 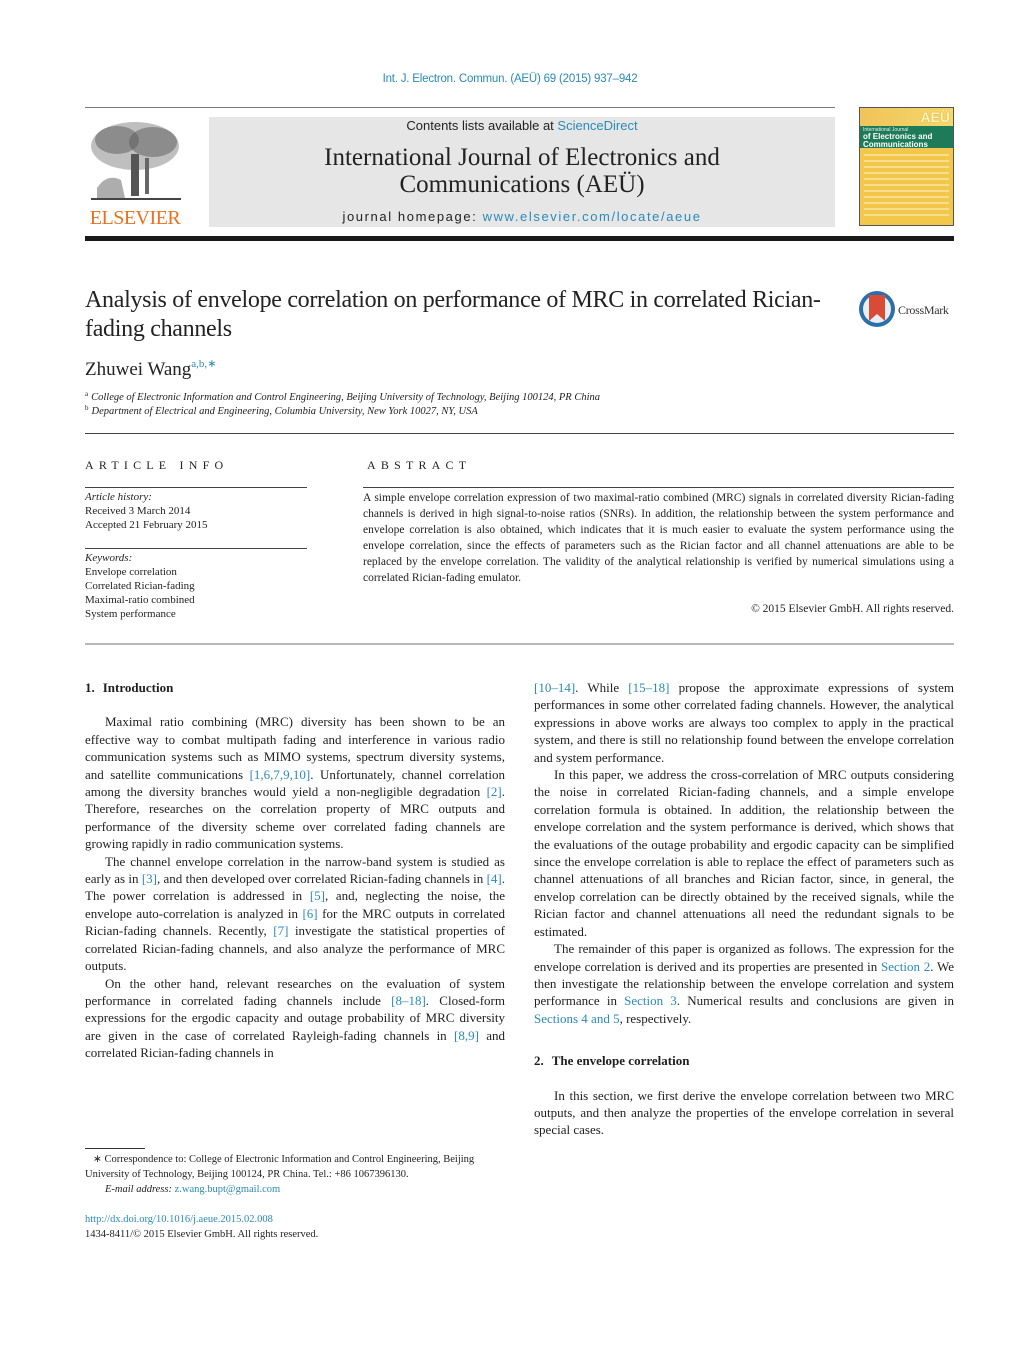 What do you see at coordinates (895, 144) in the screenshot?
I see `cover-title-line2: Communications` at bounding box center [895, 144].